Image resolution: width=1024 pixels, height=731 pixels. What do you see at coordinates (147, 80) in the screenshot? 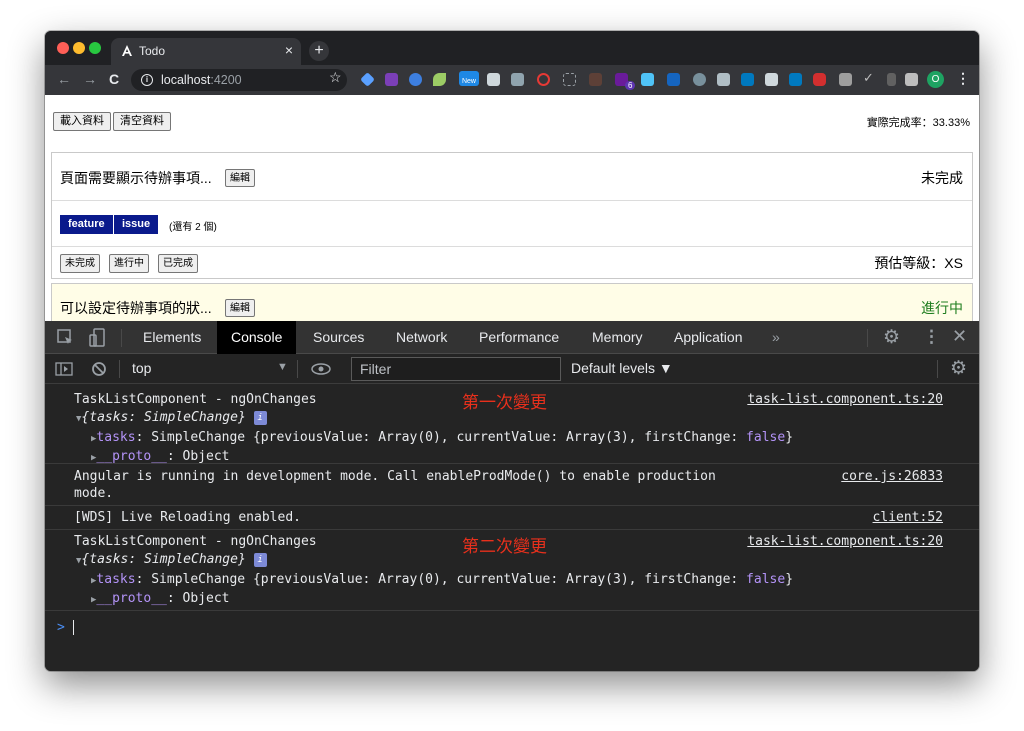
I see `site-info-icon: i` at bounding box center [147, 80].